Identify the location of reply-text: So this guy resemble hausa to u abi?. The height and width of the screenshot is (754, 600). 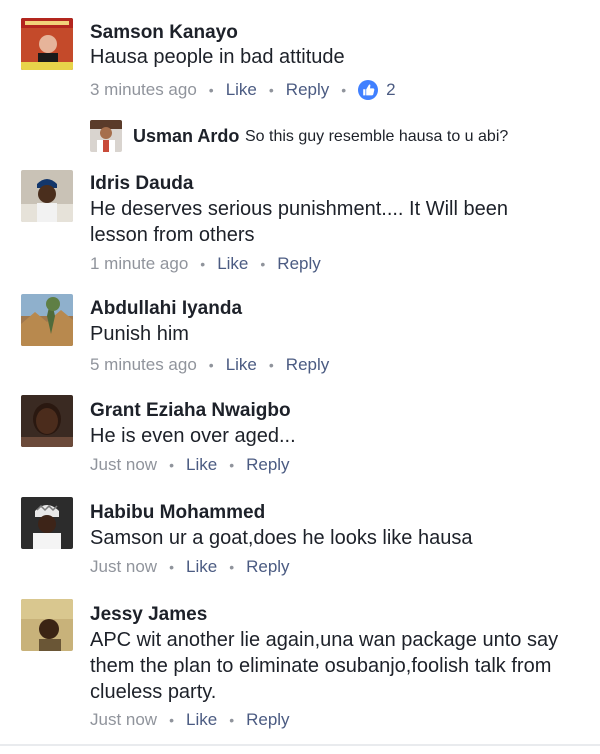
(377, 136).